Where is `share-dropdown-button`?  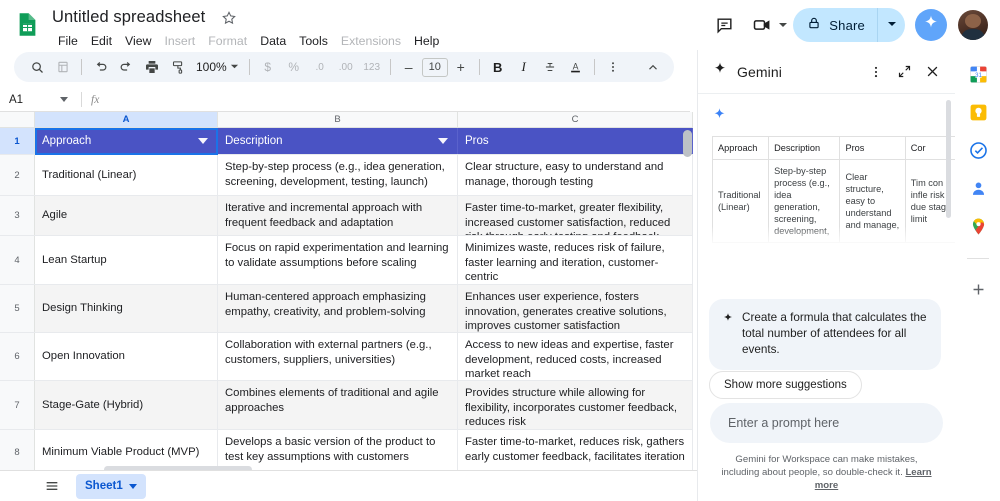 share-dropdown-button is located at coordinates (891, 25).